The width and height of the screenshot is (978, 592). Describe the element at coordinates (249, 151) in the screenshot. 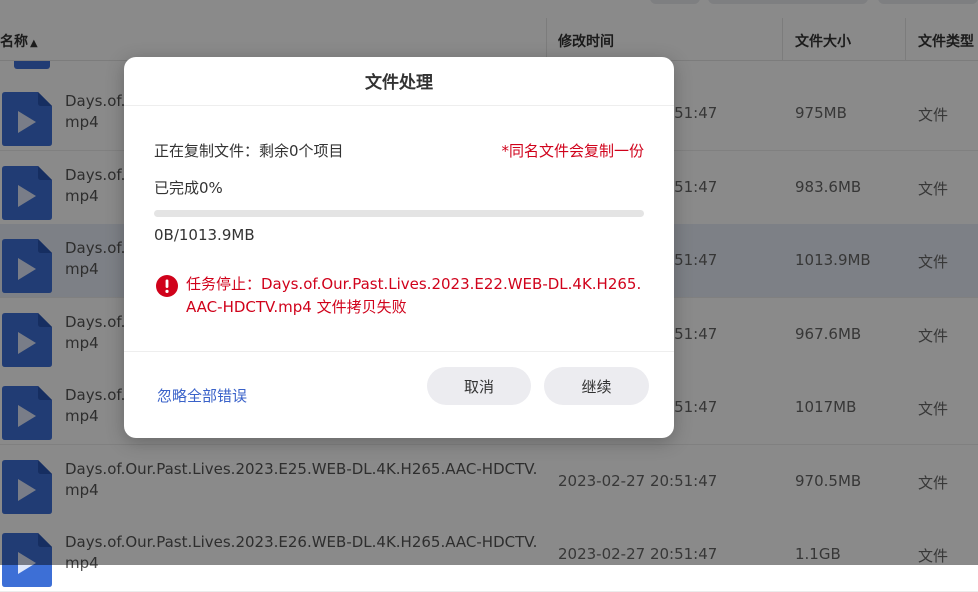

I see `copying-status: 正在复制文件：剩余0个项目` at that location.